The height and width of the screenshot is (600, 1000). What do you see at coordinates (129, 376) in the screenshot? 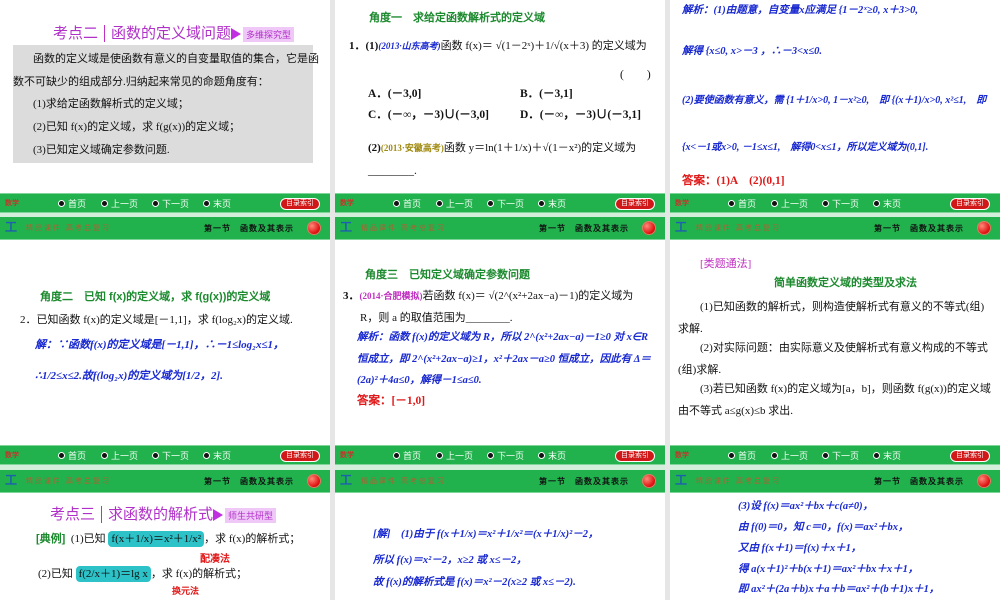
I see `solution-line: ∴1/2≤x≤2.故f(log₂x)的定义域为[1/2，2].` at bounding box center [129, 376].